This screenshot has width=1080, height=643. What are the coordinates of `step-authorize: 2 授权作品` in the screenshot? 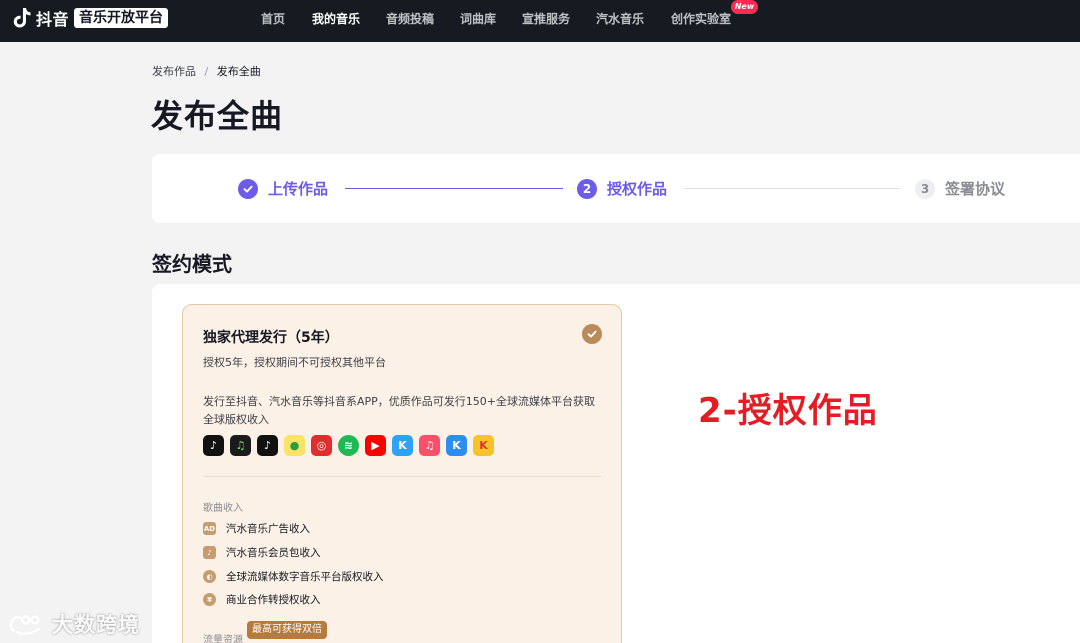 It's located at (622, 188).